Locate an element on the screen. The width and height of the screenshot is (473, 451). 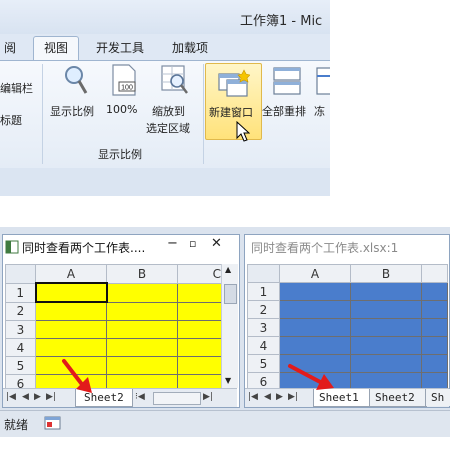
arrange-all-icon is located at coordinates (287, 81).